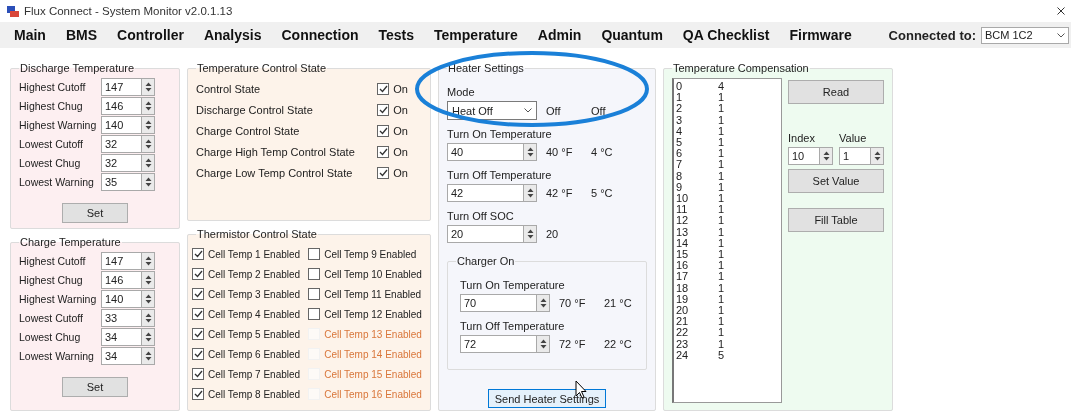 Image resolution: width=1071 pixels, height=411 pixels. I want to click on fill-table-button: Fill Table, so click(836, 220).